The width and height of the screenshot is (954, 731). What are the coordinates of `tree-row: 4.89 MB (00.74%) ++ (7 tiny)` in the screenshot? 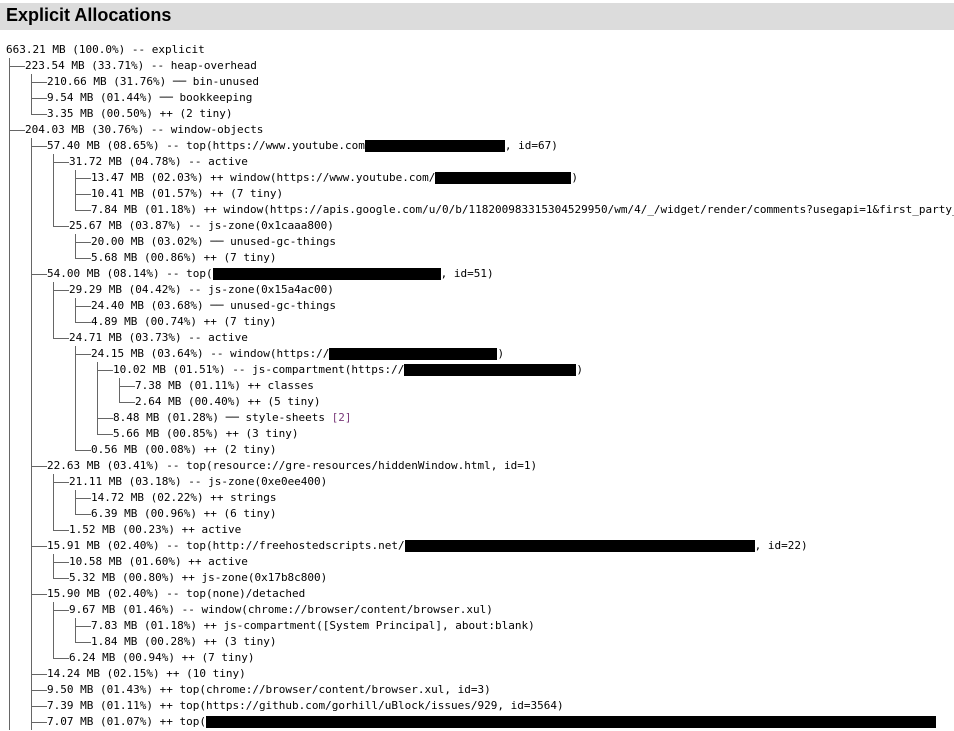 It's located at (477, 322).